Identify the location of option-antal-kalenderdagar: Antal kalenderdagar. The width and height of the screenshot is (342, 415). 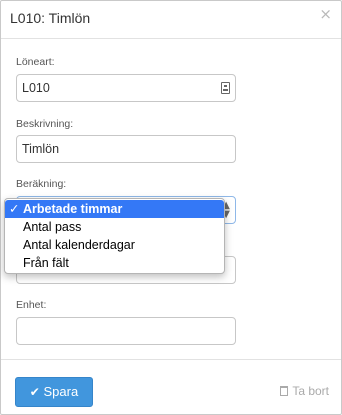
(114, 245).